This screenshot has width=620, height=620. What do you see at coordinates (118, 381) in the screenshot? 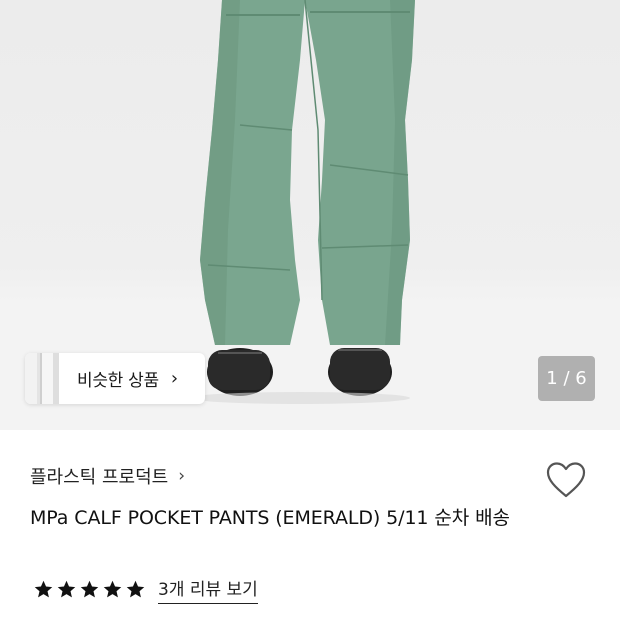
I see `similar-products-label: 비슷한 상품` at bounding box center [118, 381].